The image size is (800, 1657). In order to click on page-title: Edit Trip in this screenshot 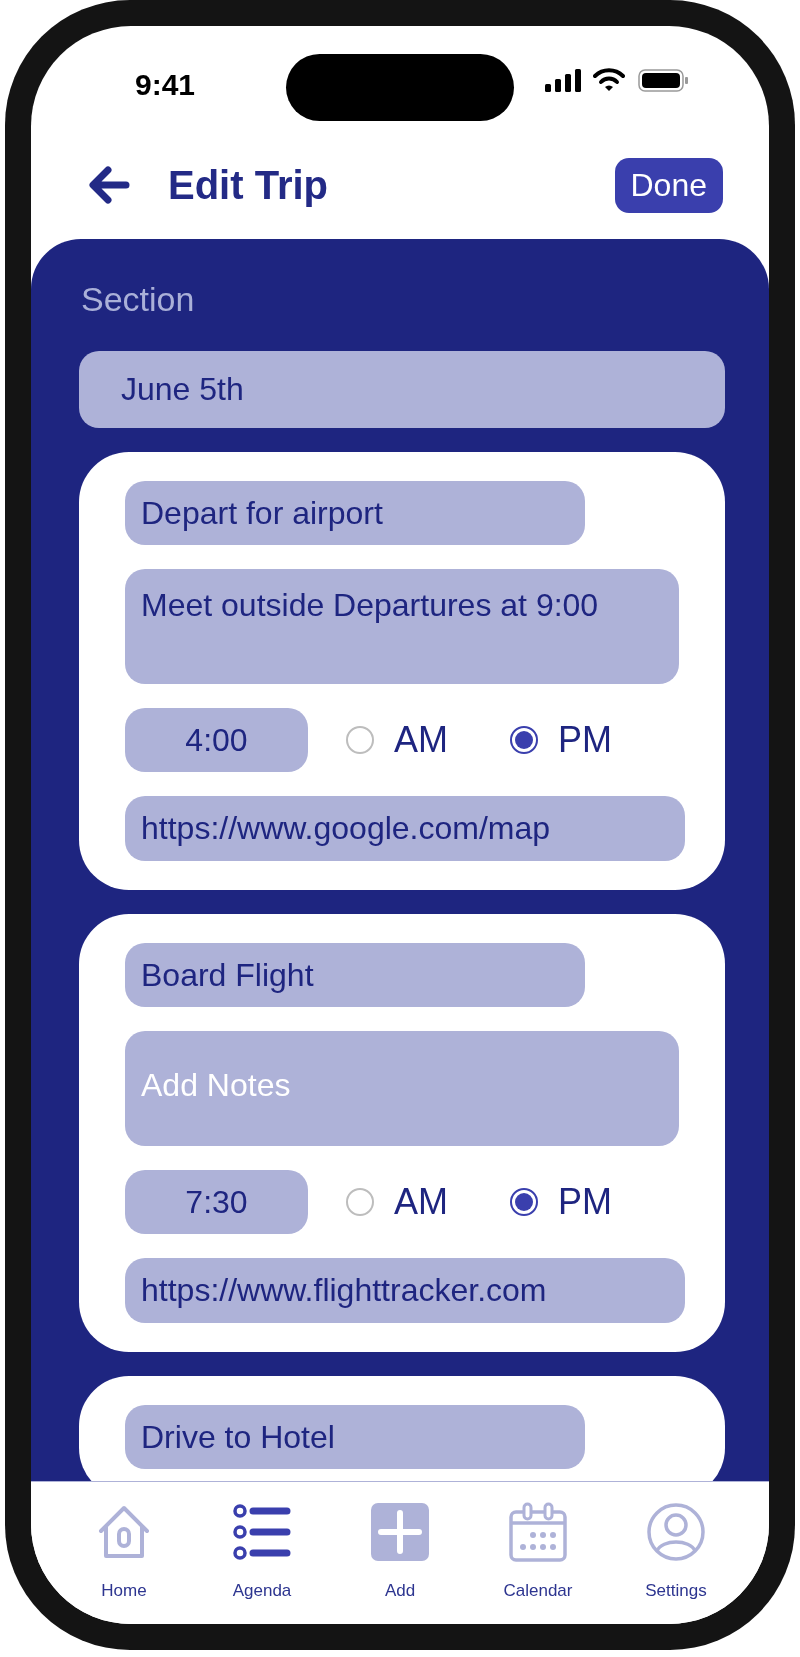, I will do `click(248, 185)`.